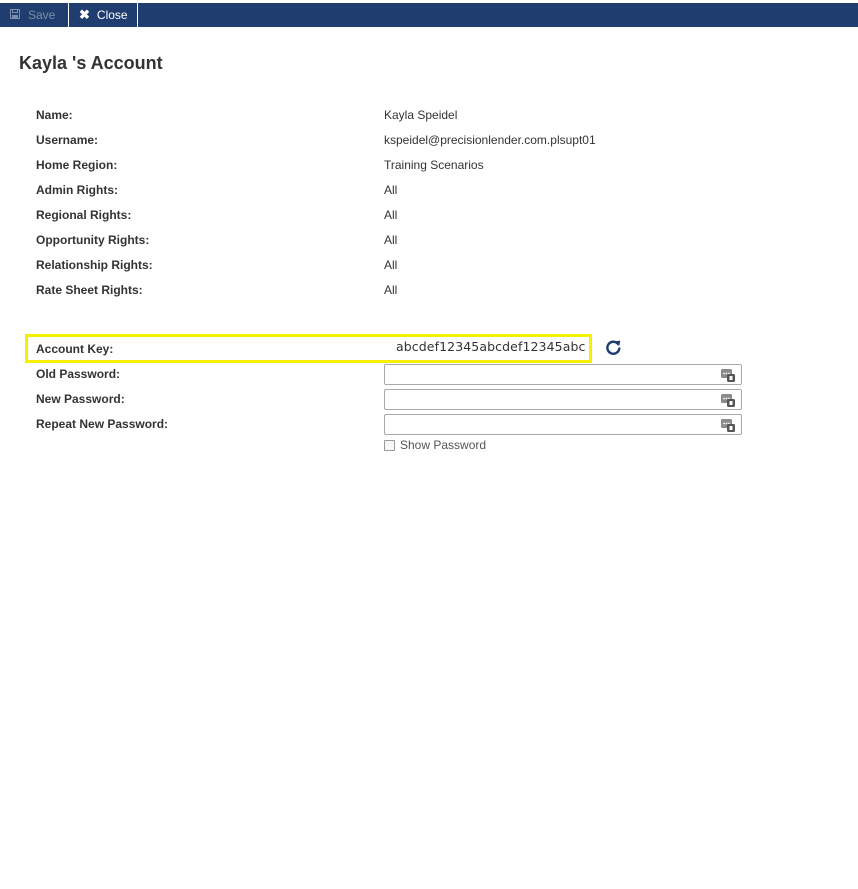  Describe the element at coordinates (436, 193) in the screenshot. I see `field-row-admin-rights: Admin Rights: All` at that location.